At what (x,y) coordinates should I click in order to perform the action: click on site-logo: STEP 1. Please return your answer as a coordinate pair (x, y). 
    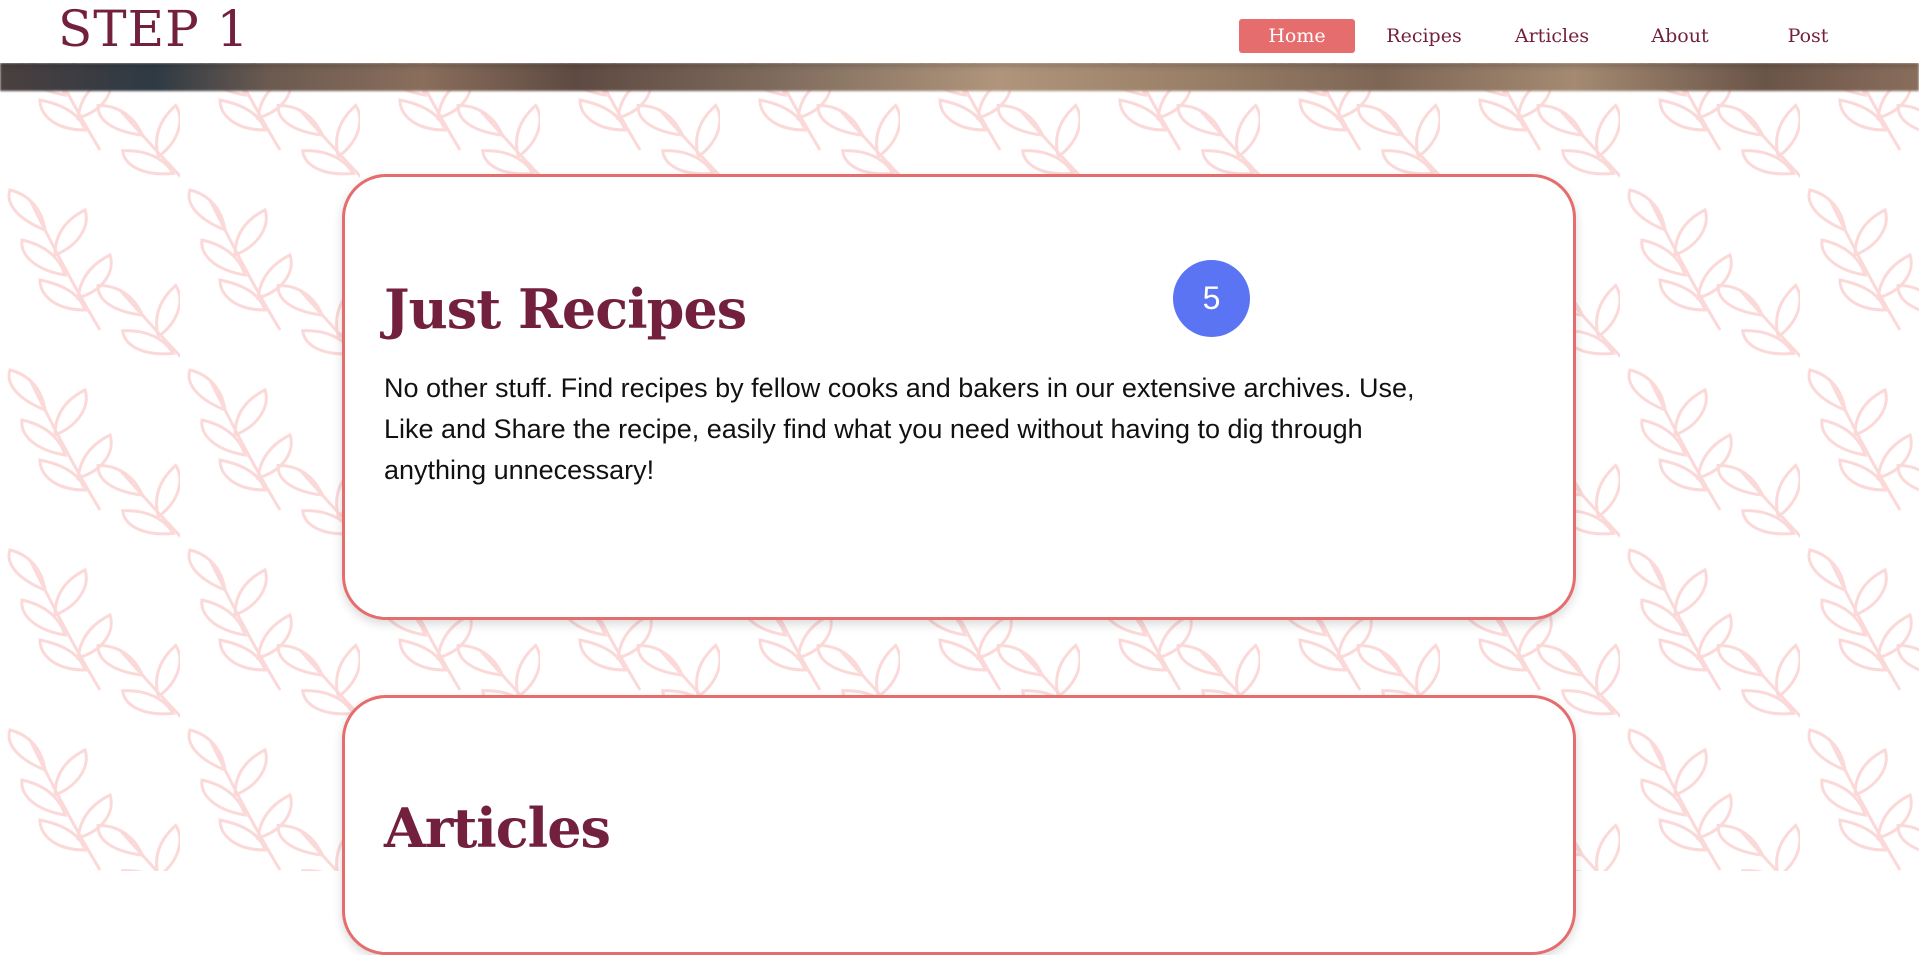
    Looking at the image, I should click on (153, 29).